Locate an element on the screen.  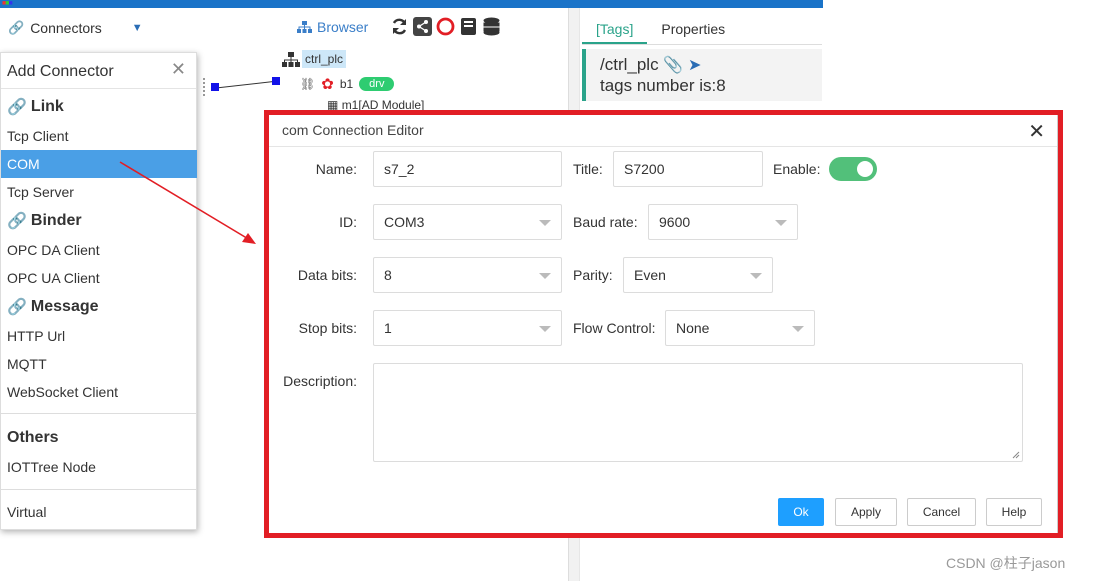
browser-label: Browser is located at coordinates (343, 27).